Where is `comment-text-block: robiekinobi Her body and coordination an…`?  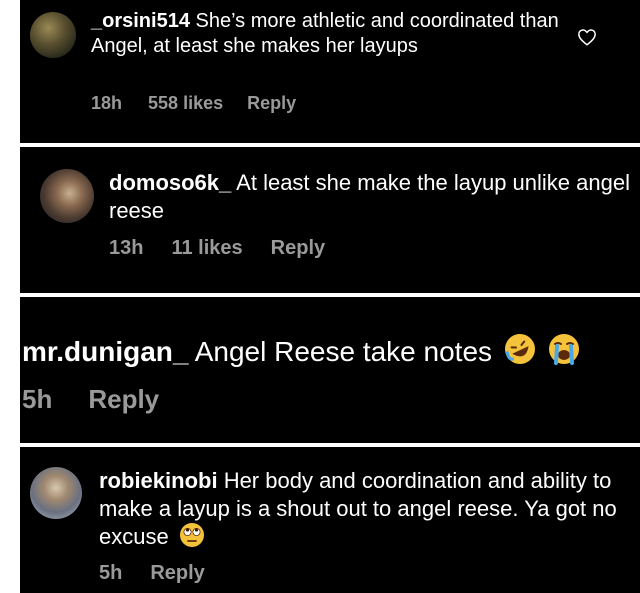 comment-text-block: robiekinobi Her body and coordination an… is located at coordinates (359, 509).